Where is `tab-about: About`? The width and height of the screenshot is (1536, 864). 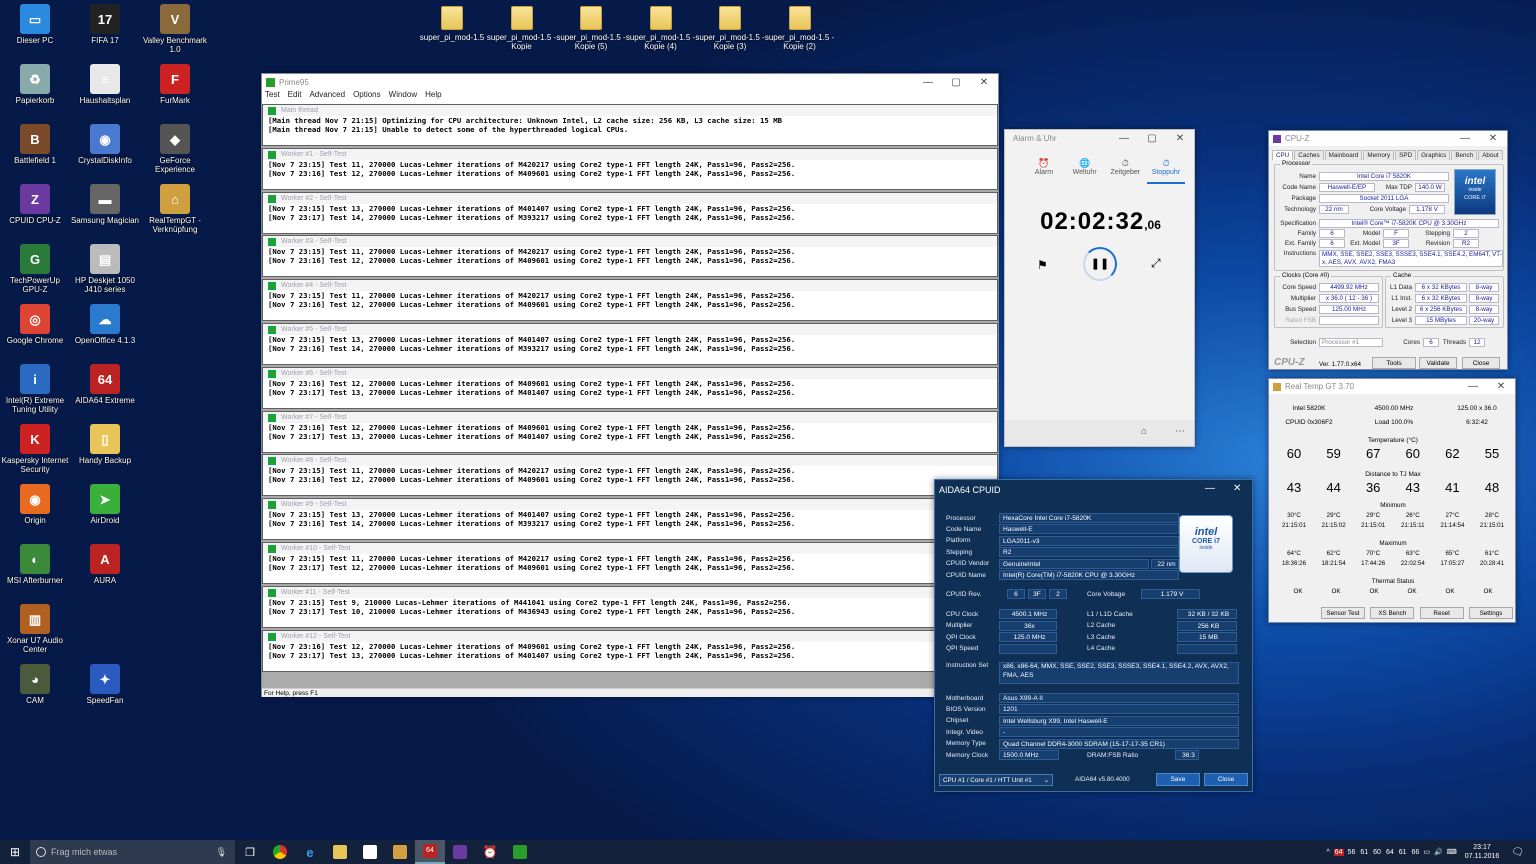
tab-about: About is located at coordinates (1490, 155).